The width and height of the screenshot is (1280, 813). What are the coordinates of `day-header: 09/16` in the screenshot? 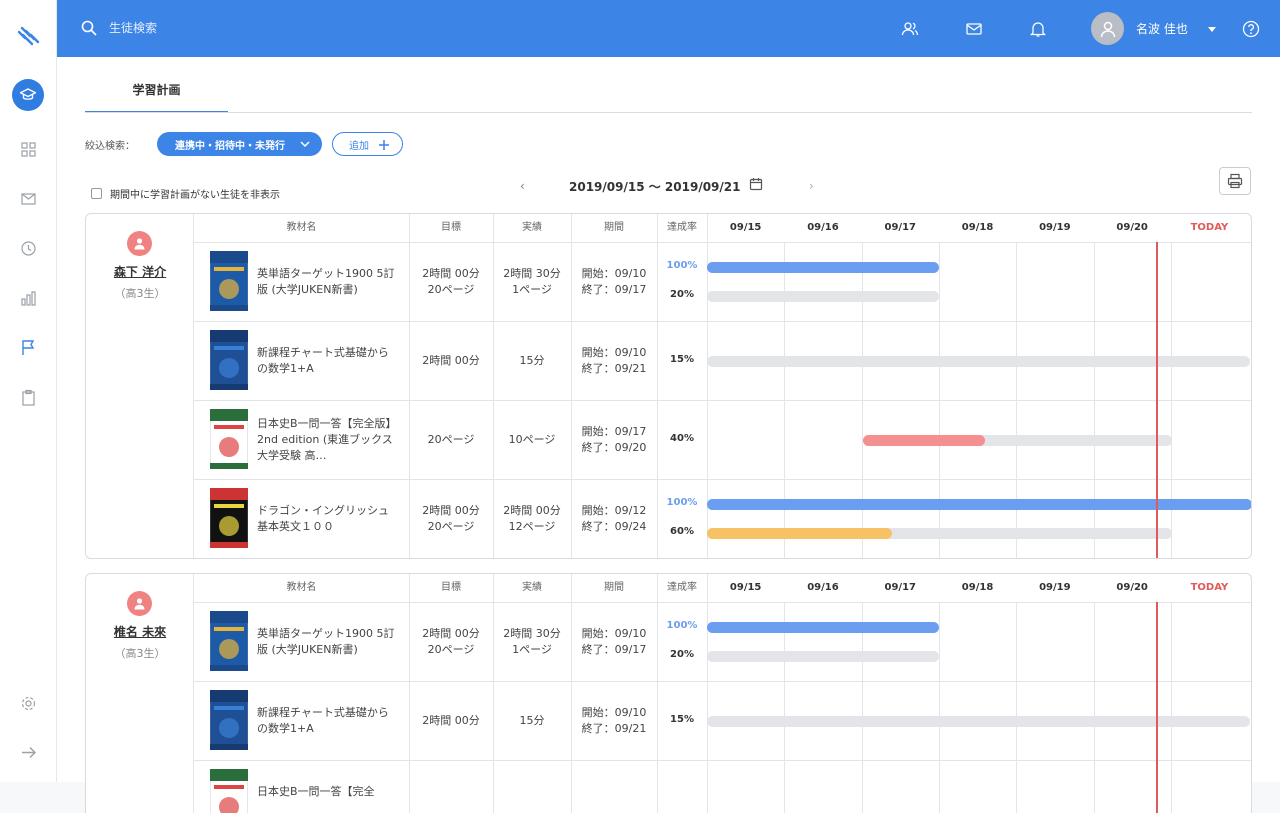 It's located at (823, 227).